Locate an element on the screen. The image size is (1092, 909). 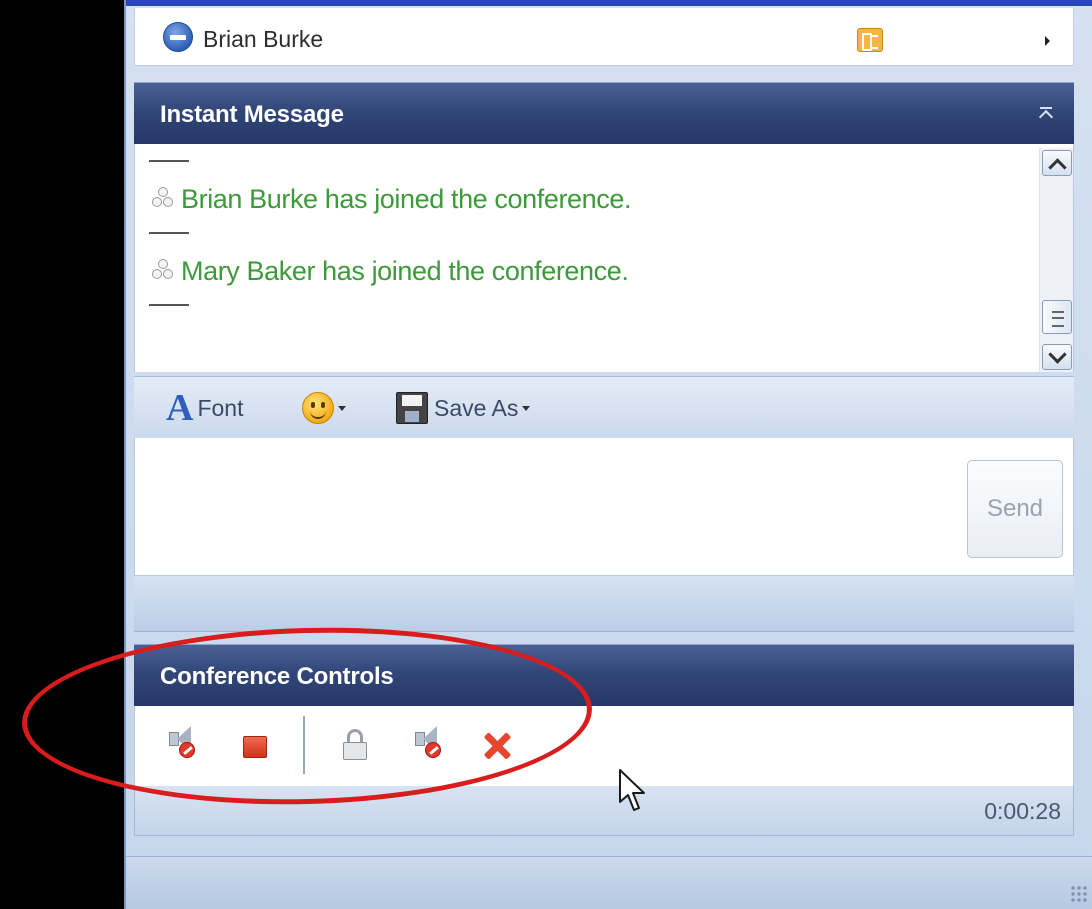
stop-button is located at coordinates (255, 746).